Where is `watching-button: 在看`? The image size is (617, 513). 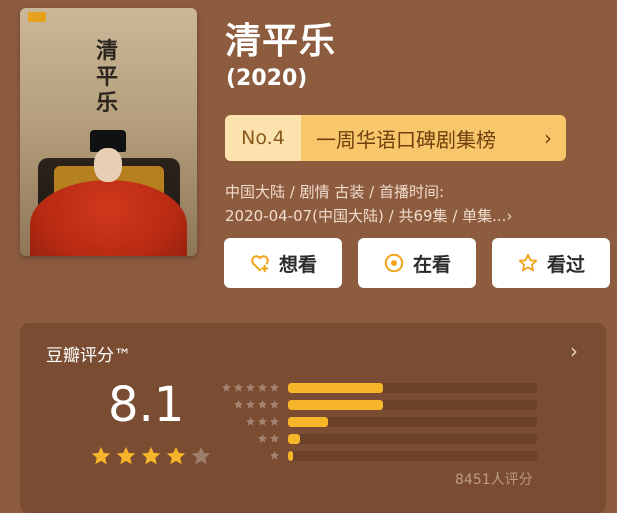 watching-button: 在看 is located at coordinates (417, 263).